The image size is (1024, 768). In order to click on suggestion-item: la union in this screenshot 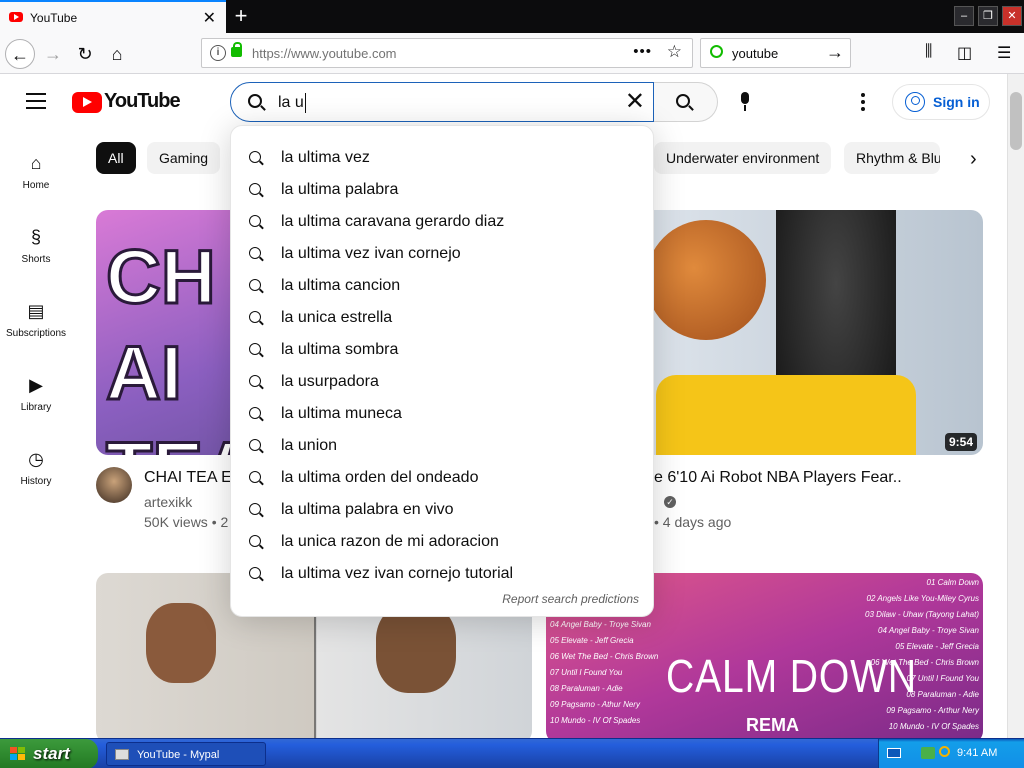, I will do `click(443, 446)`.